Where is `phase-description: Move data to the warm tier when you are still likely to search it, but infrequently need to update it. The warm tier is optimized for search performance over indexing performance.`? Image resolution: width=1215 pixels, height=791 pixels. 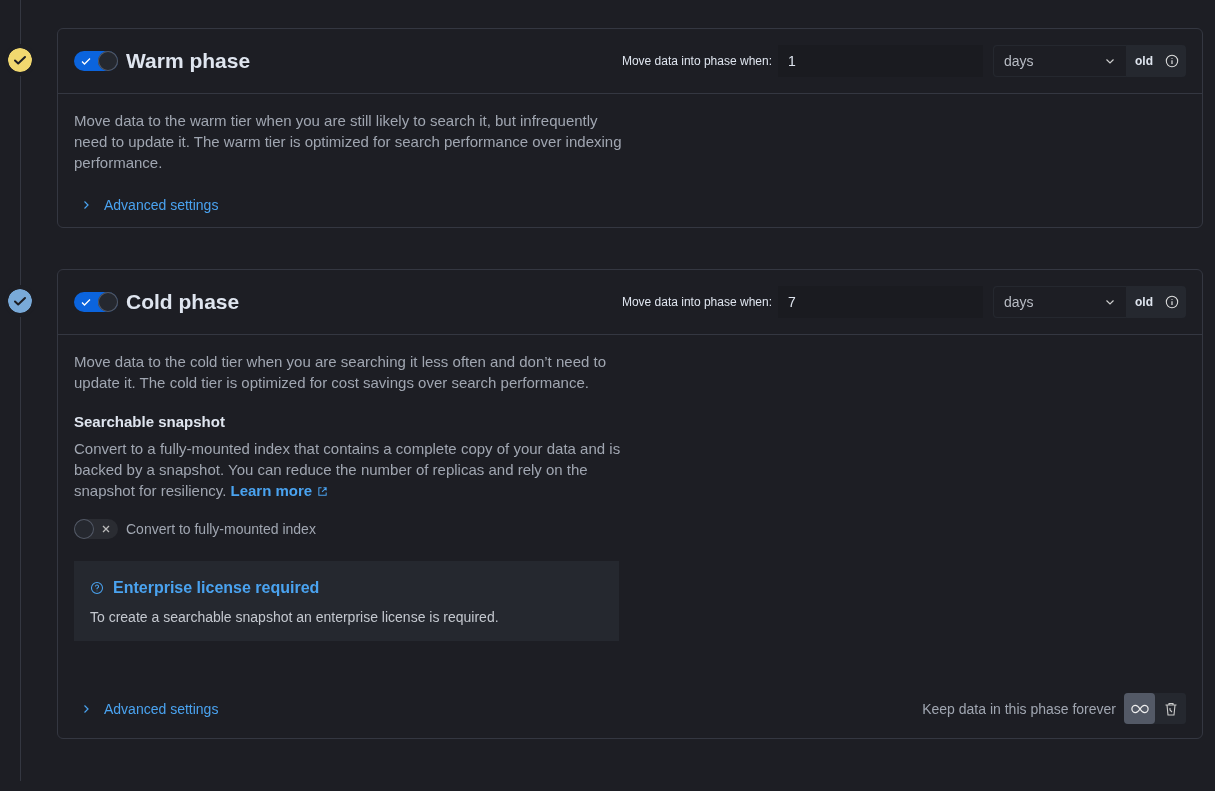 phase-description: Move data to the warm tier when you are still likely to search it, but infrequently need to update it. The warm tier is optimized for search performance over indexing performance. is located at coordinates (348, 142).